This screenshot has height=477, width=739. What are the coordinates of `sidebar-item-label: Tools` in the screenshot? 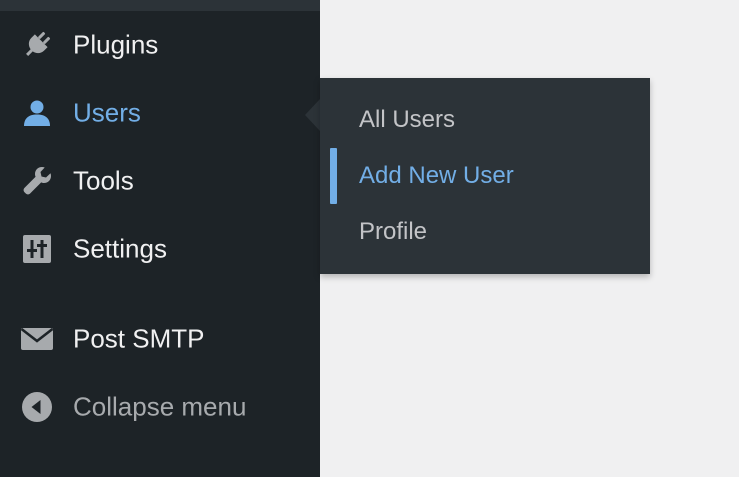 It's located at (103, 180).